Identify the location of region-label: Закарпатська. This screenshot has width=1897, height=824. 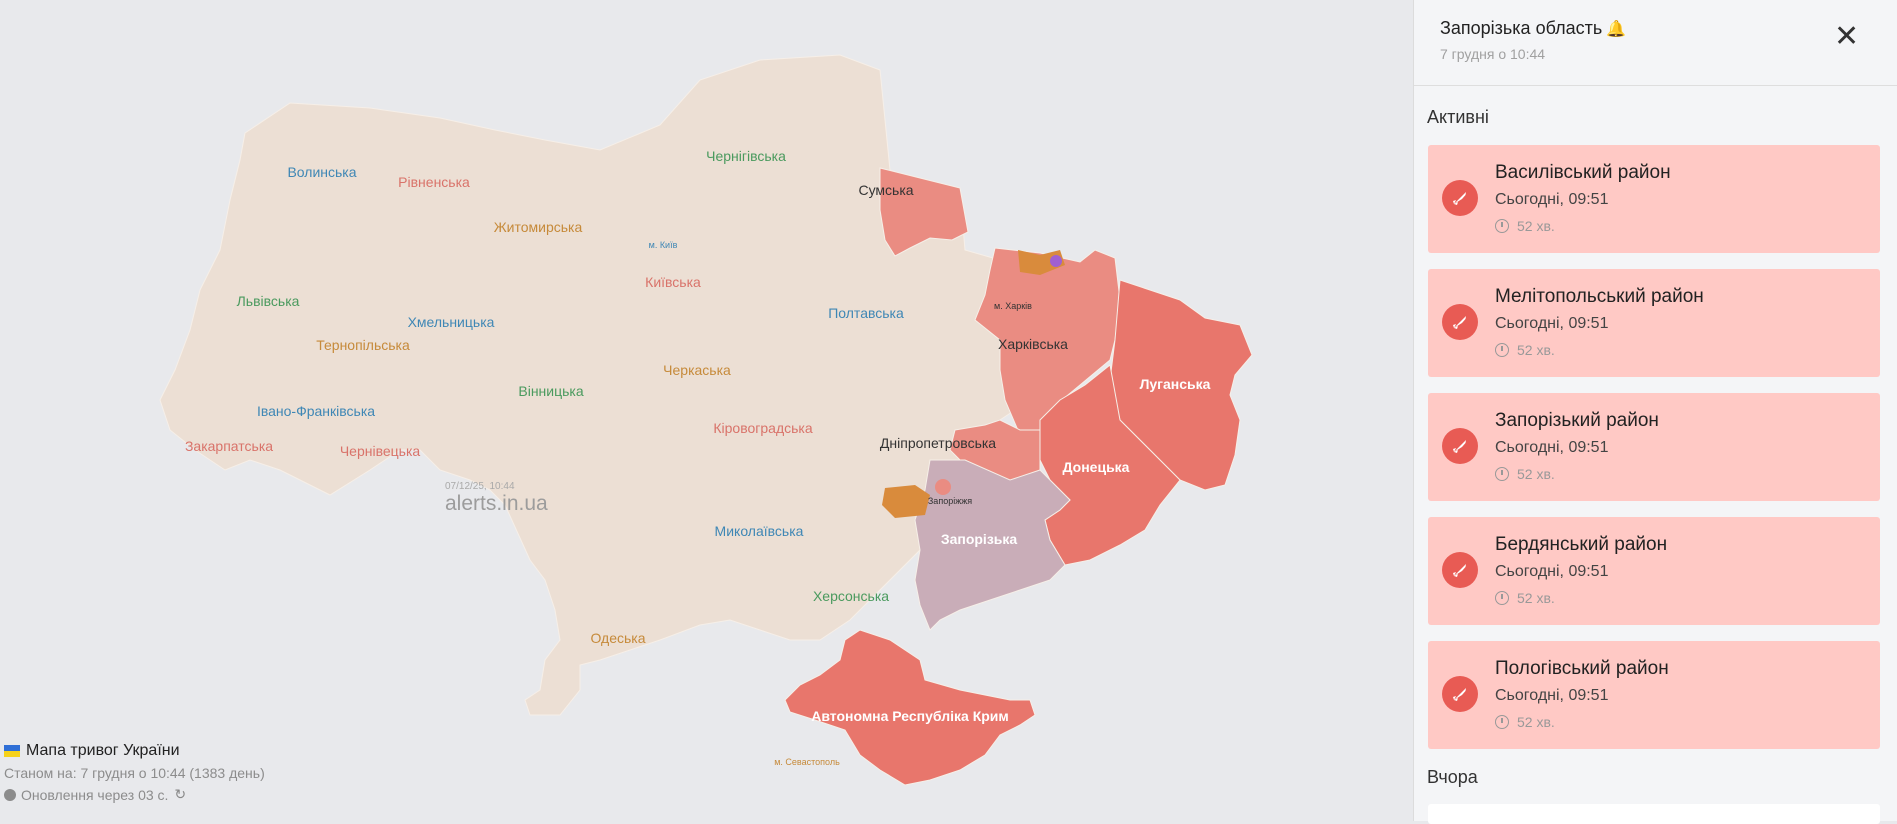
(229, 446).